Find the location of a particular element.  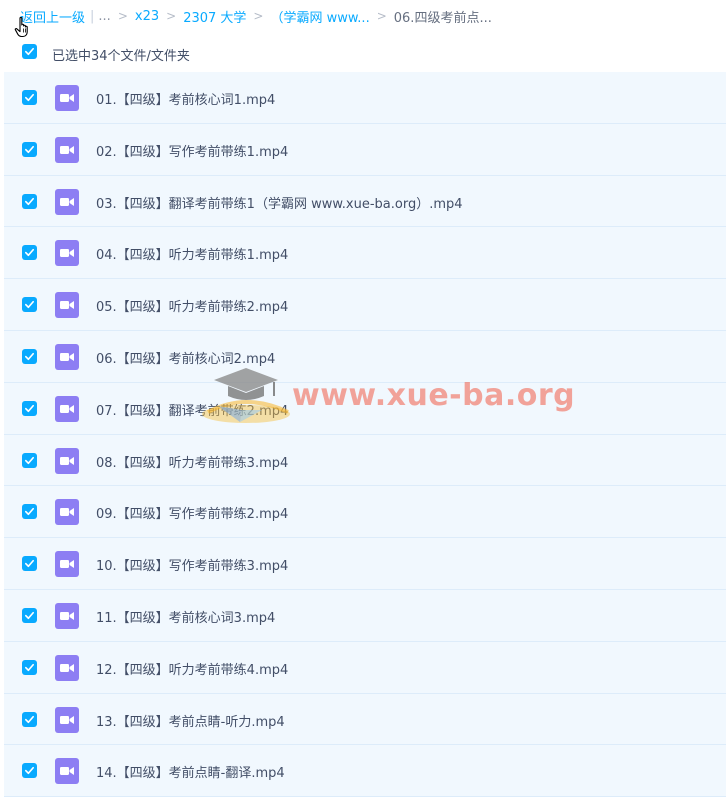

file-row: 13.【四级】考前点睛-听力.mp4 is located at coordinates (365, 719).